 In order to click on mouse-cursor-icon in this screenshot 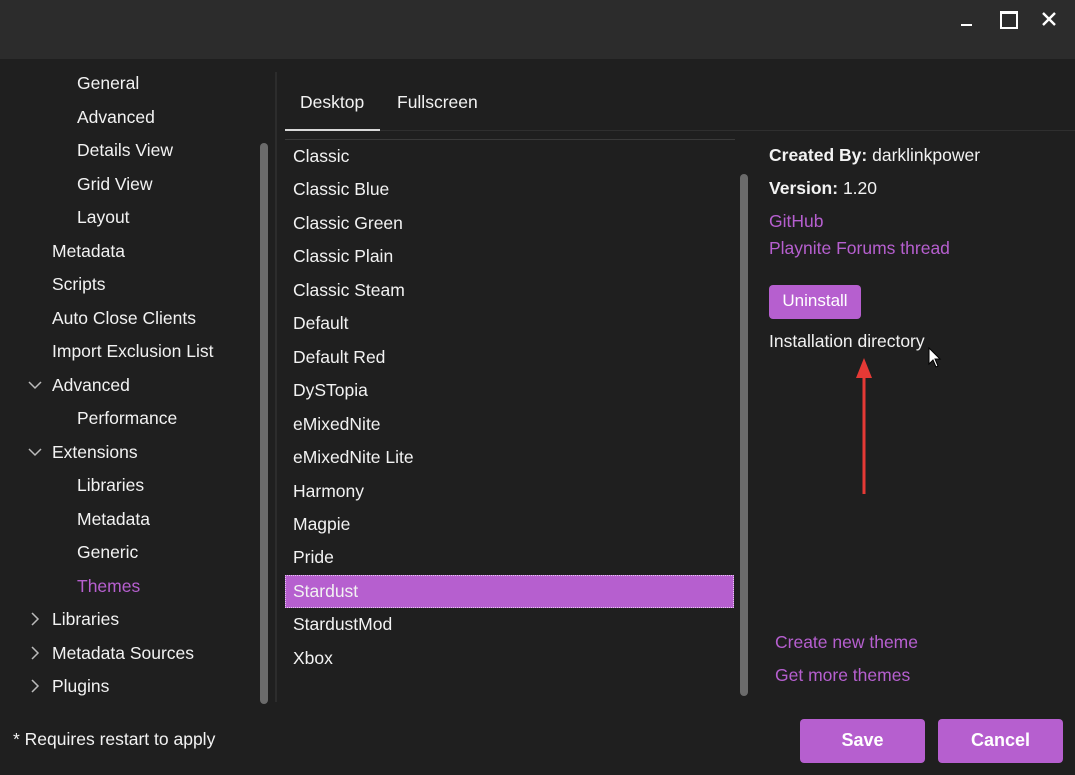, I will do `click(935, 357)`.